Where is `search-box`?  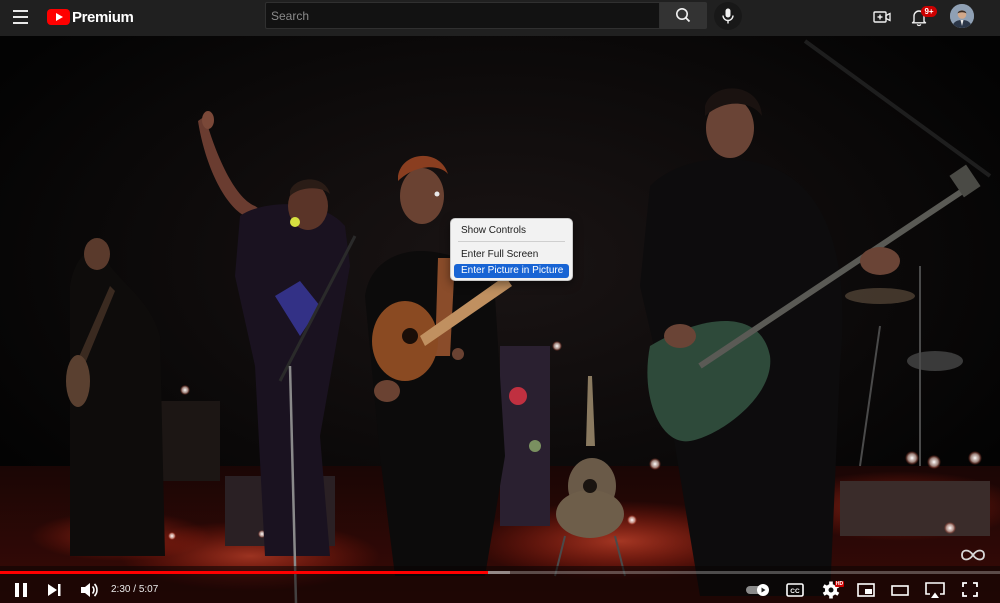
search-box is located at coordinates (462, 15).